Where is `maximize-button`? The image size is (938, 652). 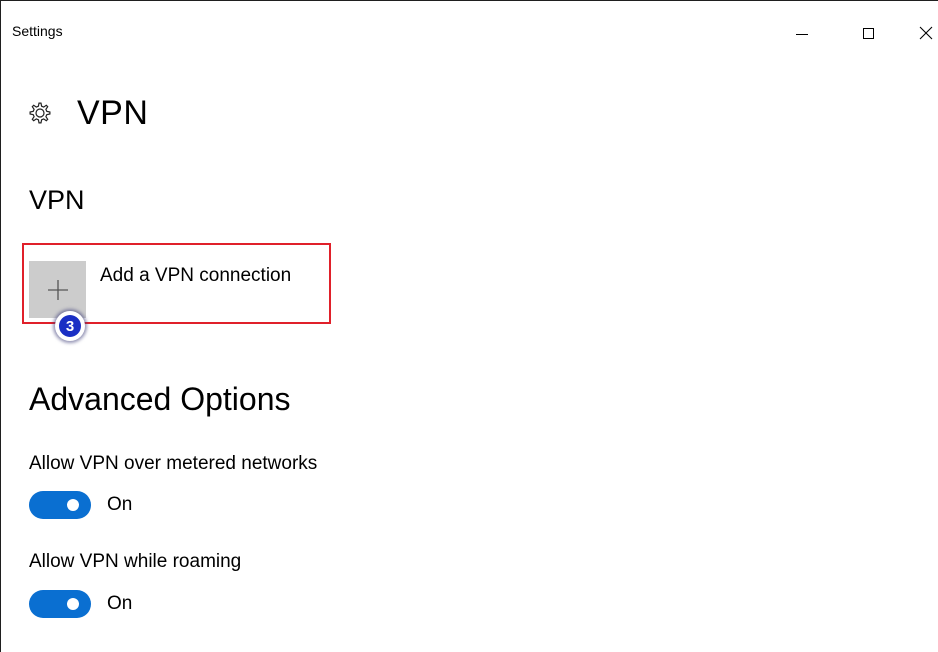 maximize-button is located at coordinates (868, 33).